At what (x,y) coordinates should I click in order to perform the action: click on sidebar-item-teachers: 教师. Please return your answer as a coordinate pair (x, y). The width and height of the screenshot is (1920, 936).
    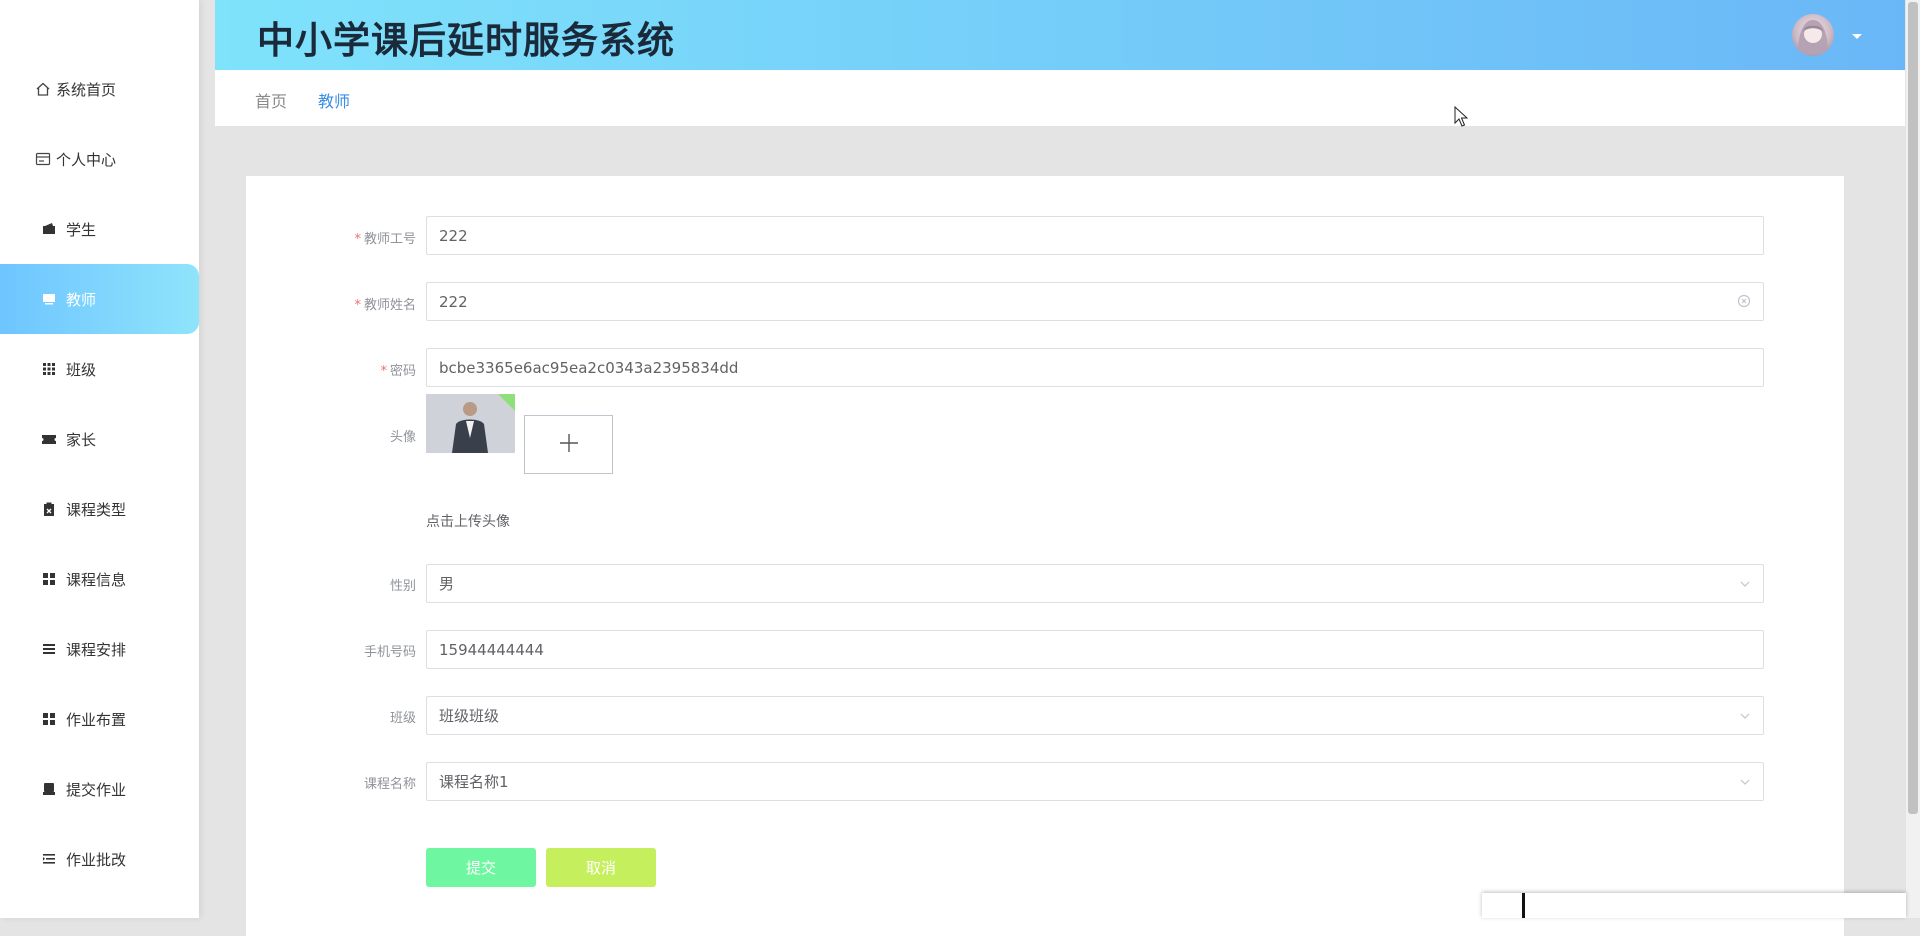
    Looking at the image, I should click on (99, 299).